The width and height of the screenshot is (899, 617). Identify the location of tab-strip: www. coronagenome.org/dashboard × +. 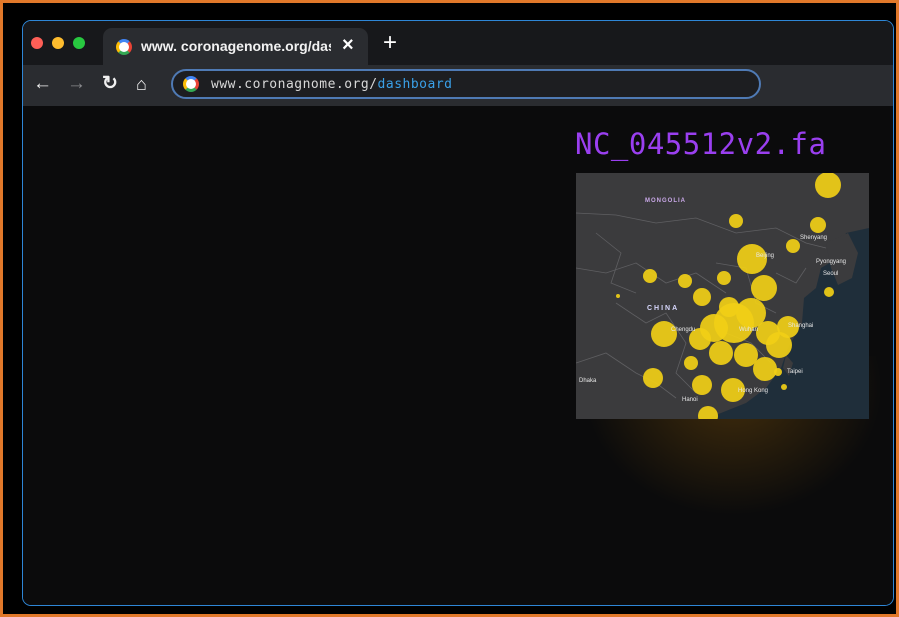
(458, 43).